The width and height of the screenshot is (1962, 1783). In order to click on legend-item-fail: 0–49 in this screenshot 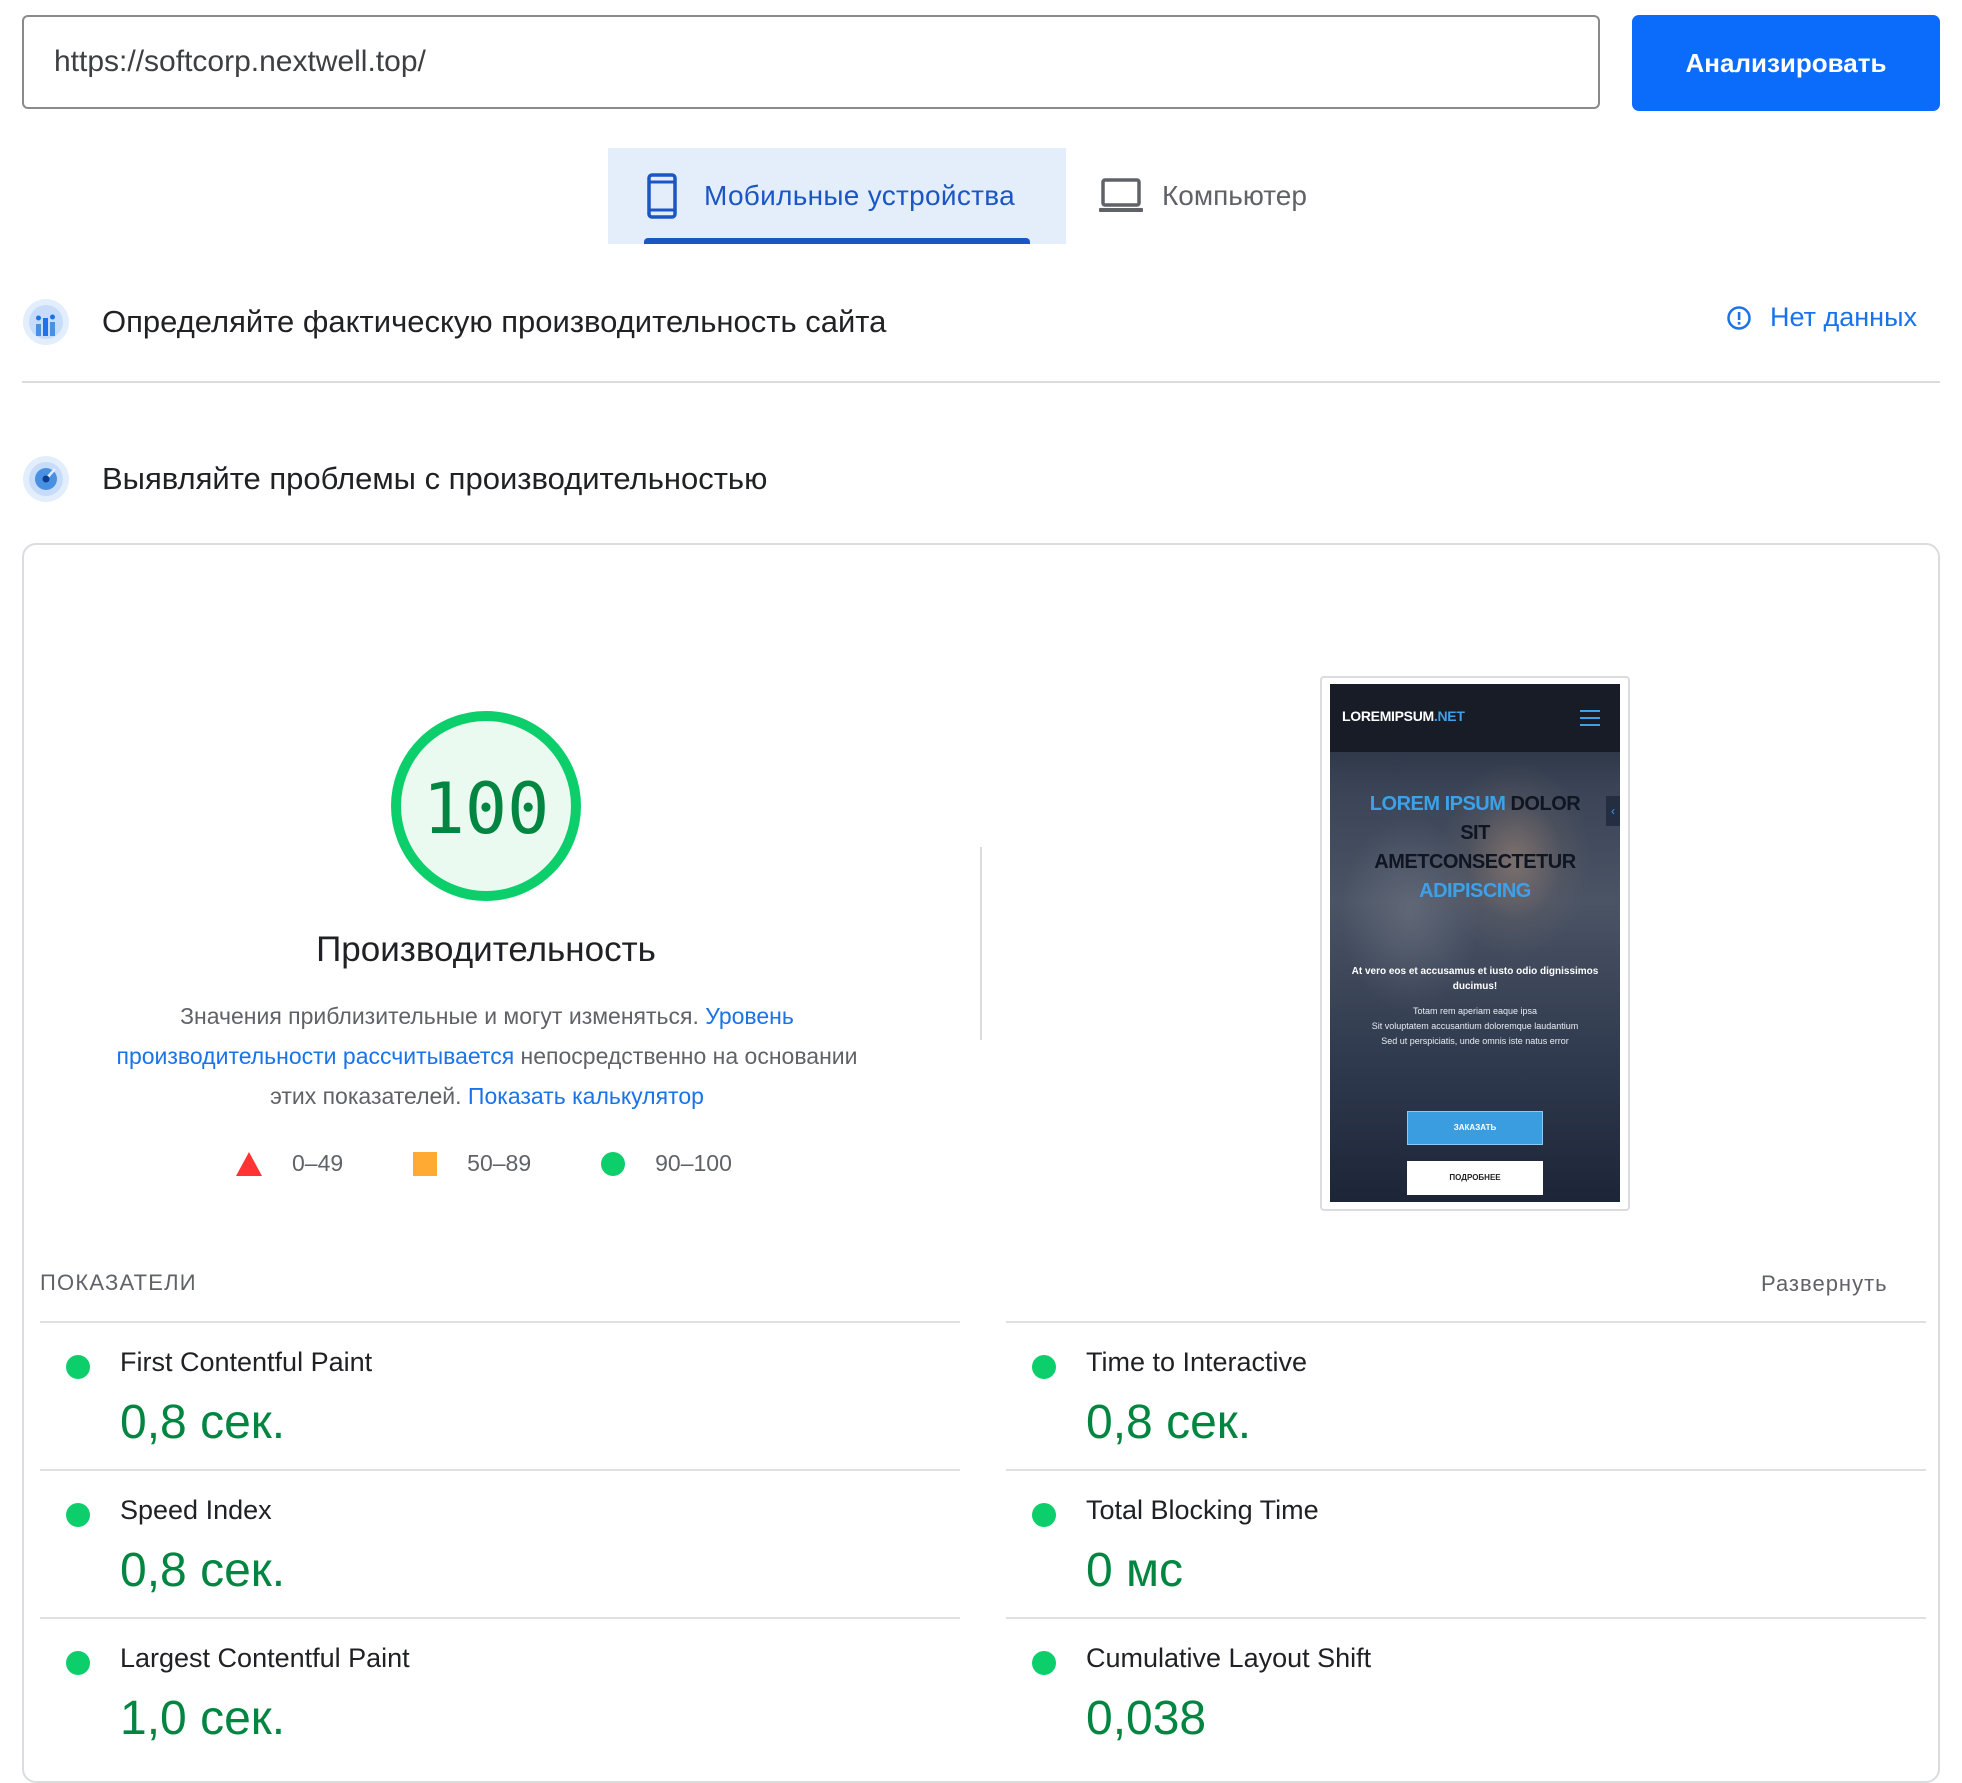, I will do `click(289, 1163)`.